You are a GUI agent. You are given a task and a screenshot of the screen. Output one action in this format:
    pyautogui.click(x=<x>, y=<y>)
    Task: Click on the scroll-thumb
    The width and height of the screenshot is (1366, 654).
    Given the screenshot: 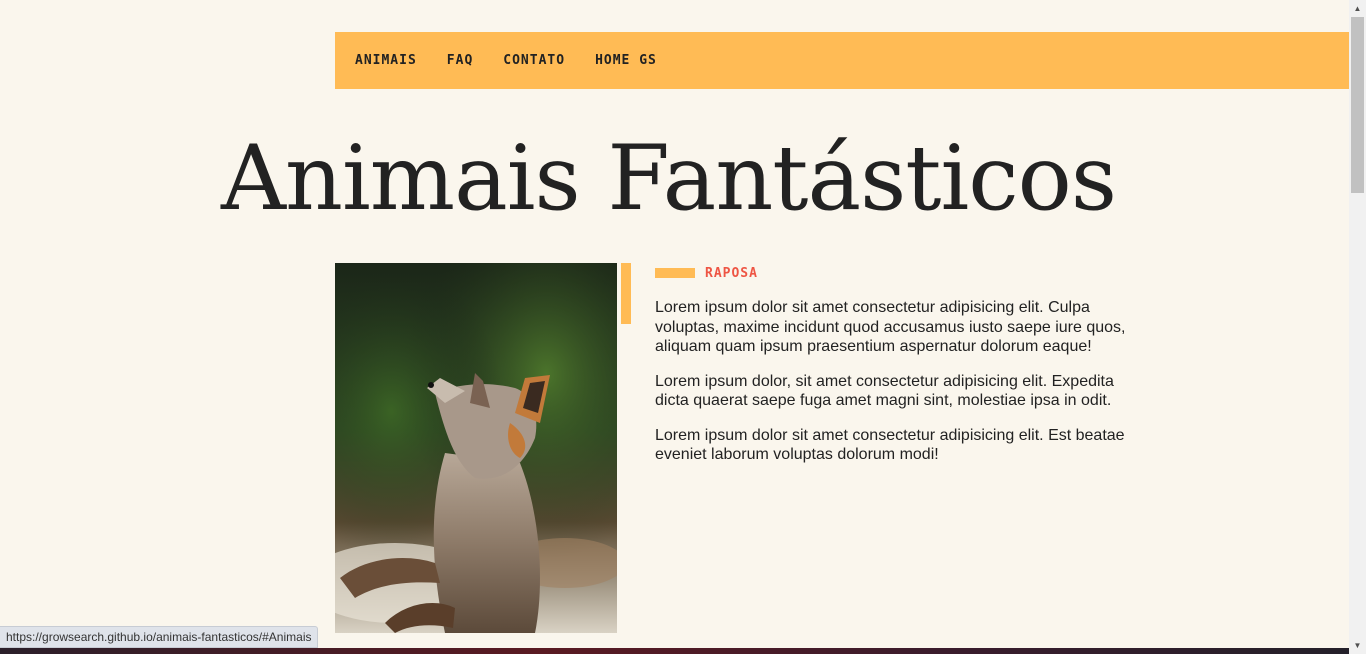 What is the action you would take?
    pyautogui.click(x=1357, y=105)
    